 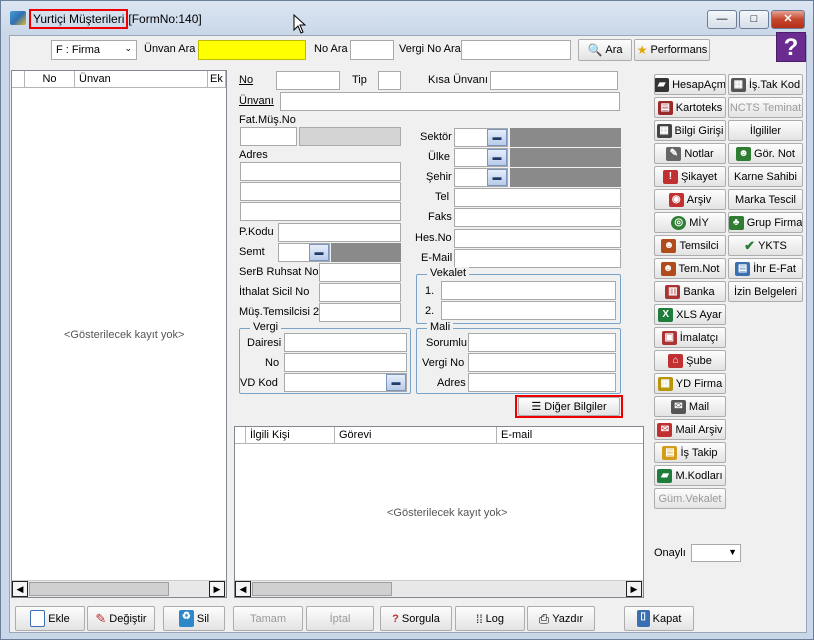 I want to click on miy-button: ◎ MİY, so click(x=690, y=222).